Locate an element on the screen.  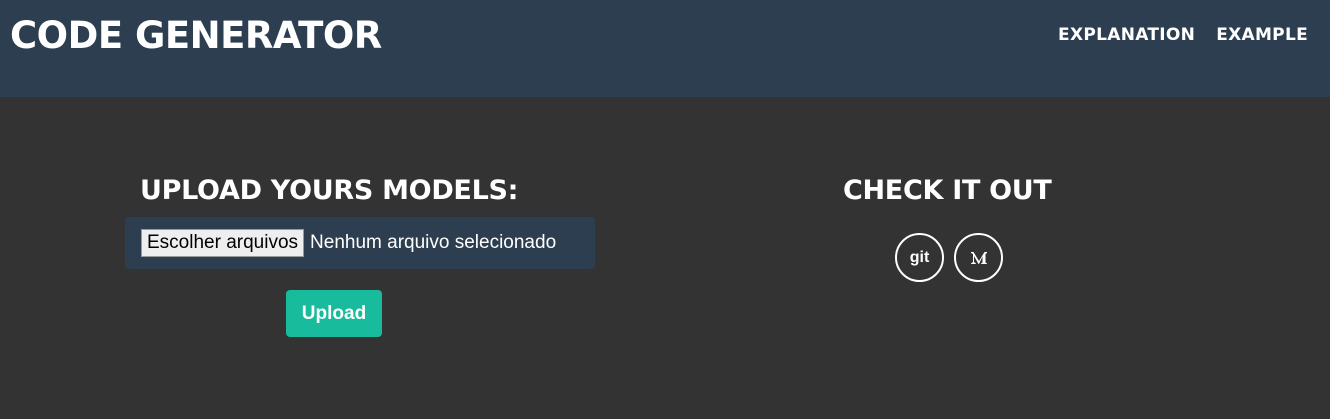
git-icon: git is located at coordinates (919, 257).